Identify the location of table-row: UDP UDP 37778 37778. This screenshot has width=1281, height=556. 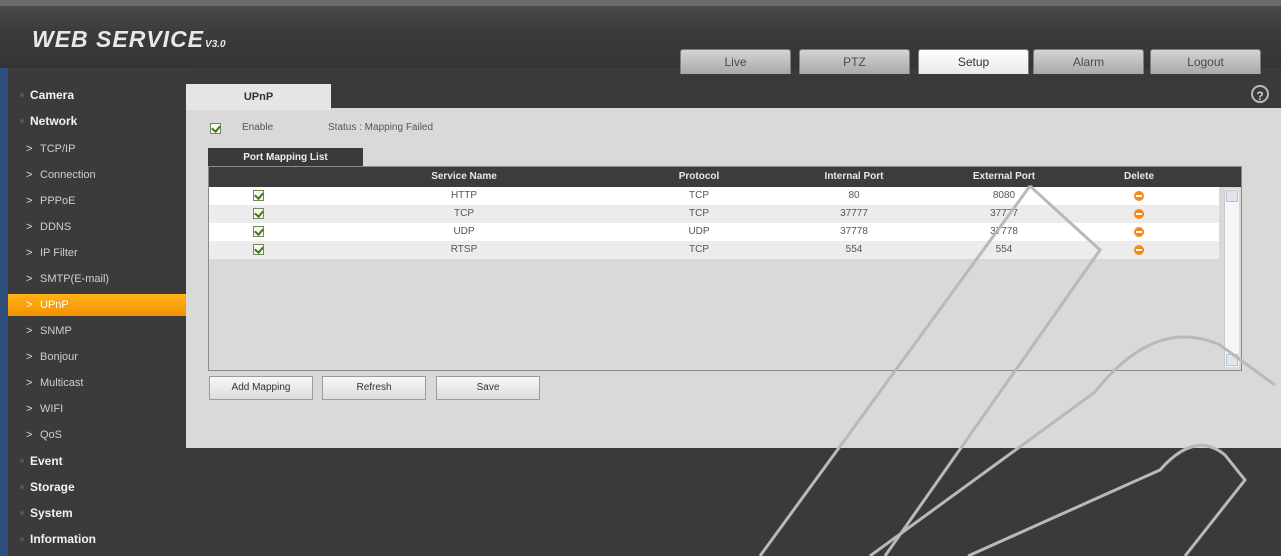
(714, 232).